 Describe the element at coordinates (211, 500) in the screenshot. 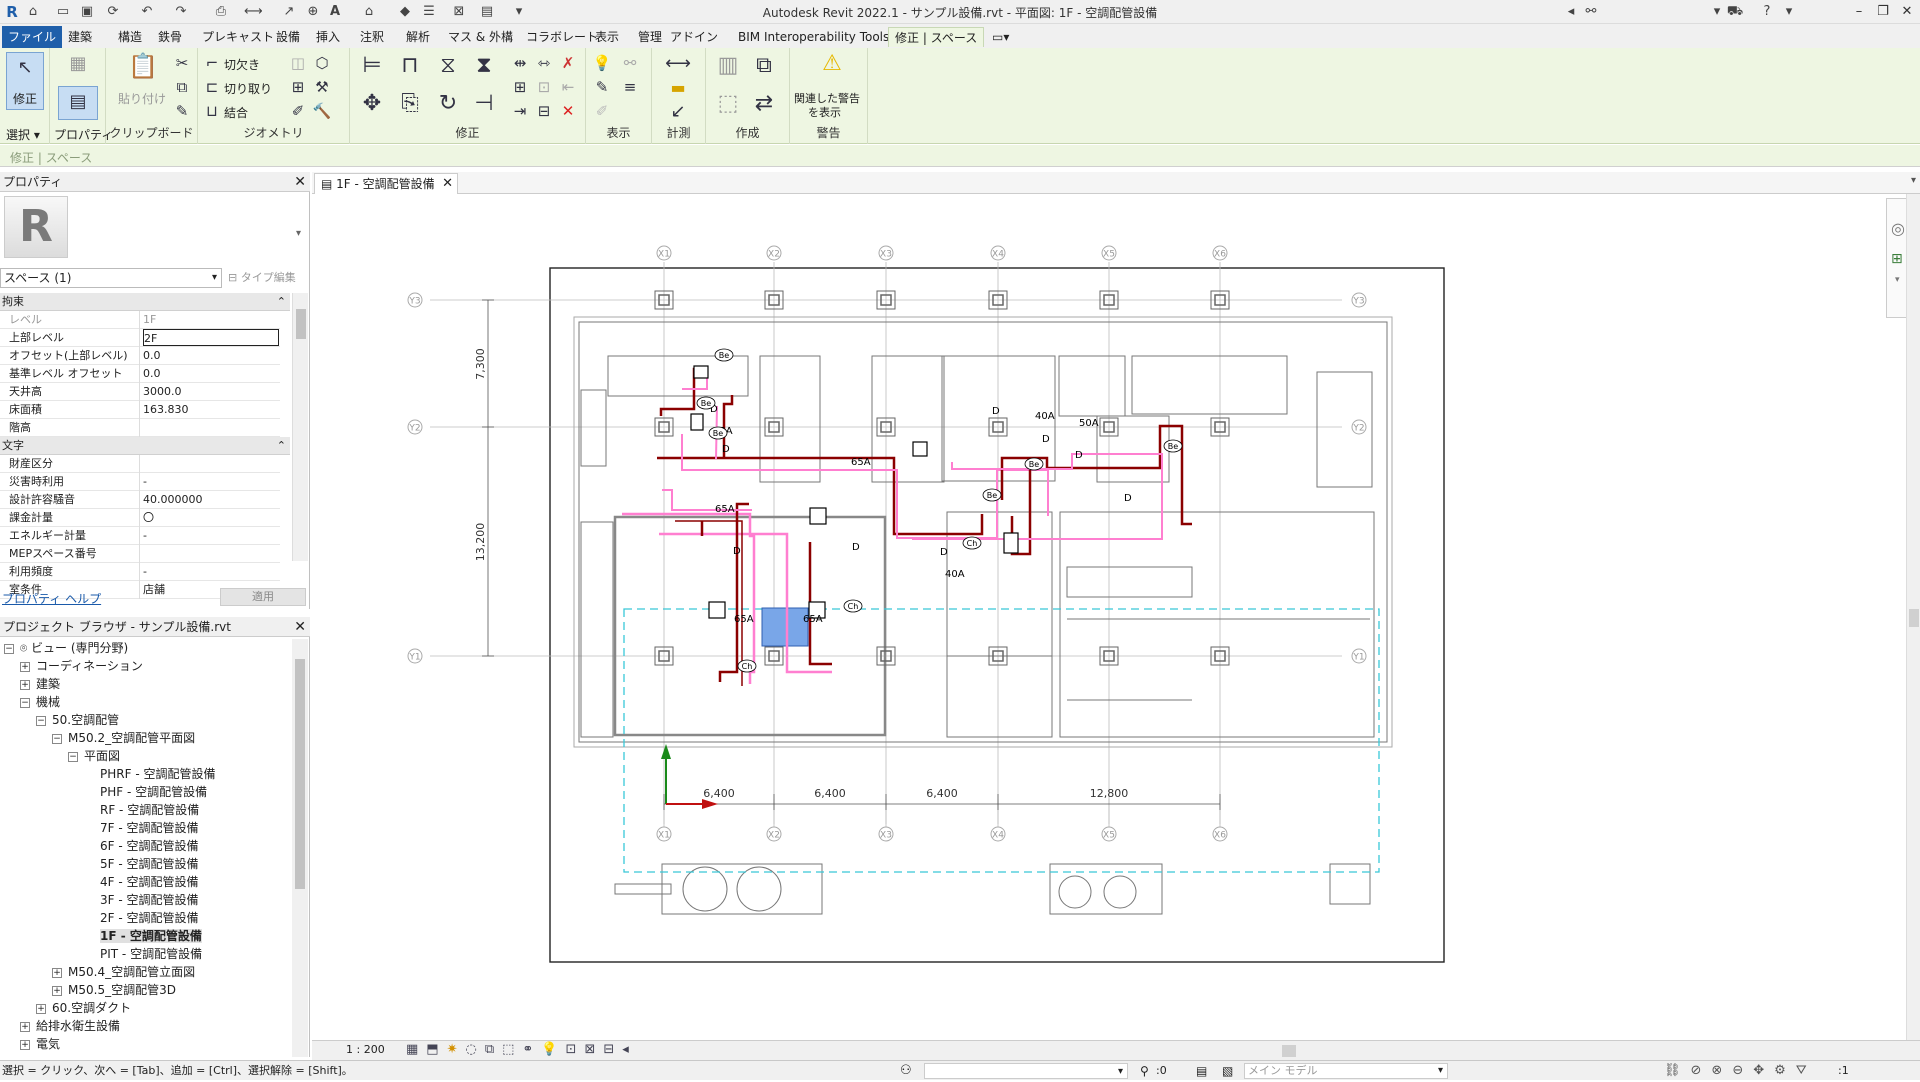

I see `property-value: 40.000000` at that location.